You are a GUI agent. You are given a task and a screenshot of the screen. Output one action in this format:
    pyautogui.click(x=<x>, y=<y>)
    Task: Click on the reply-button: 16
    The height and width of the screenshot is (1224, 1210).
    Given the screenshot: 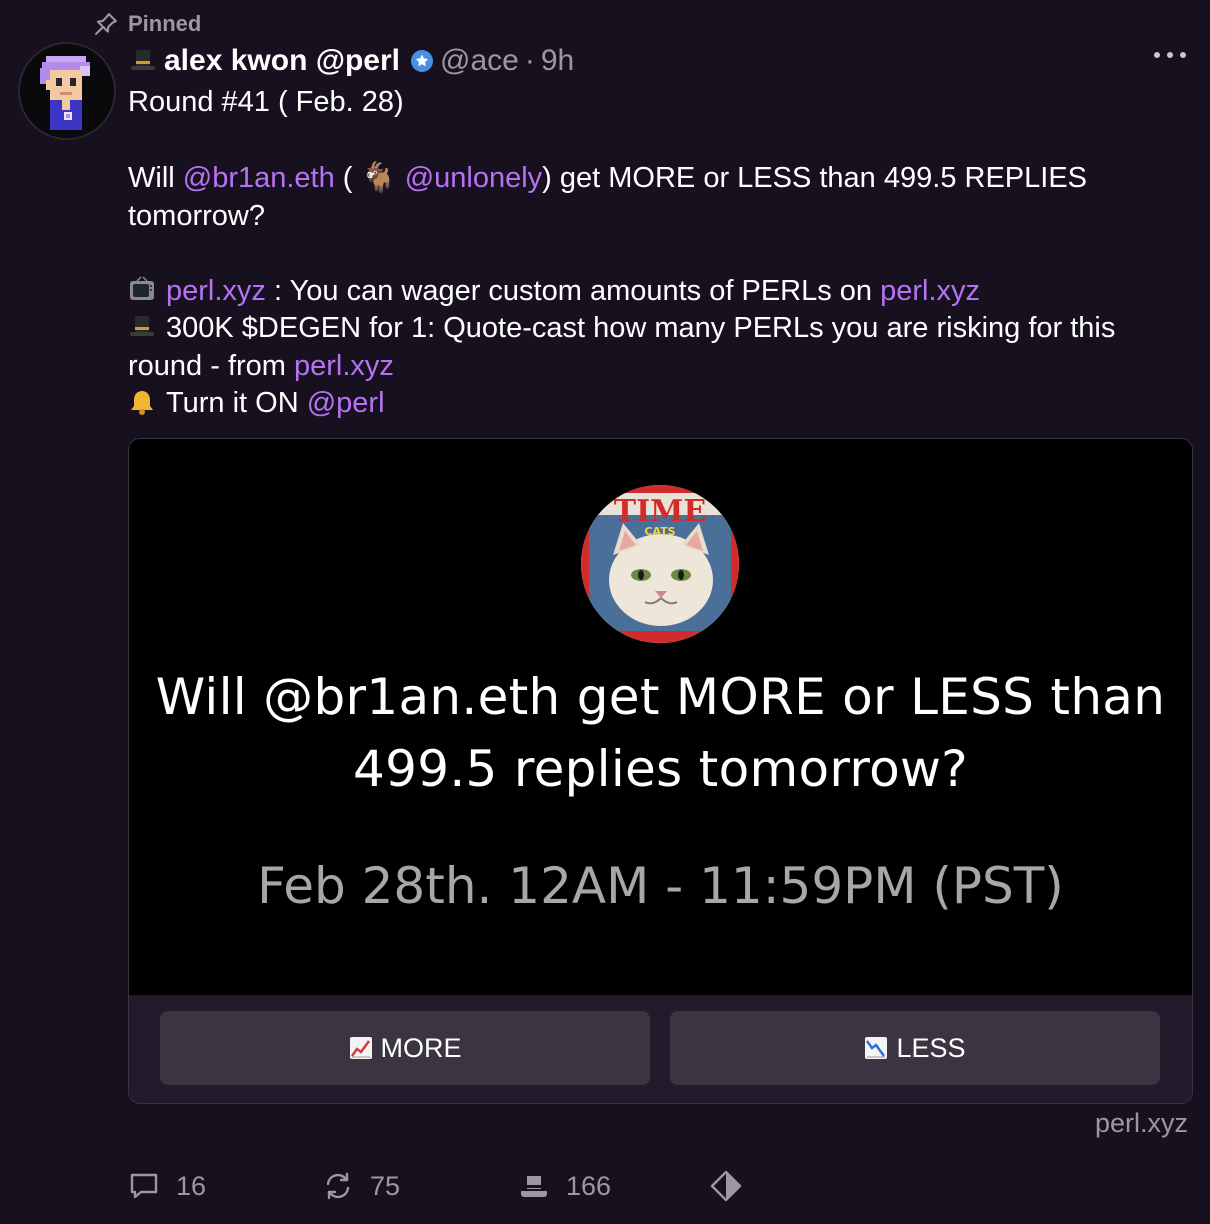 What is the action you would take?
    pyautogui.click(x=167, y=1186)
    